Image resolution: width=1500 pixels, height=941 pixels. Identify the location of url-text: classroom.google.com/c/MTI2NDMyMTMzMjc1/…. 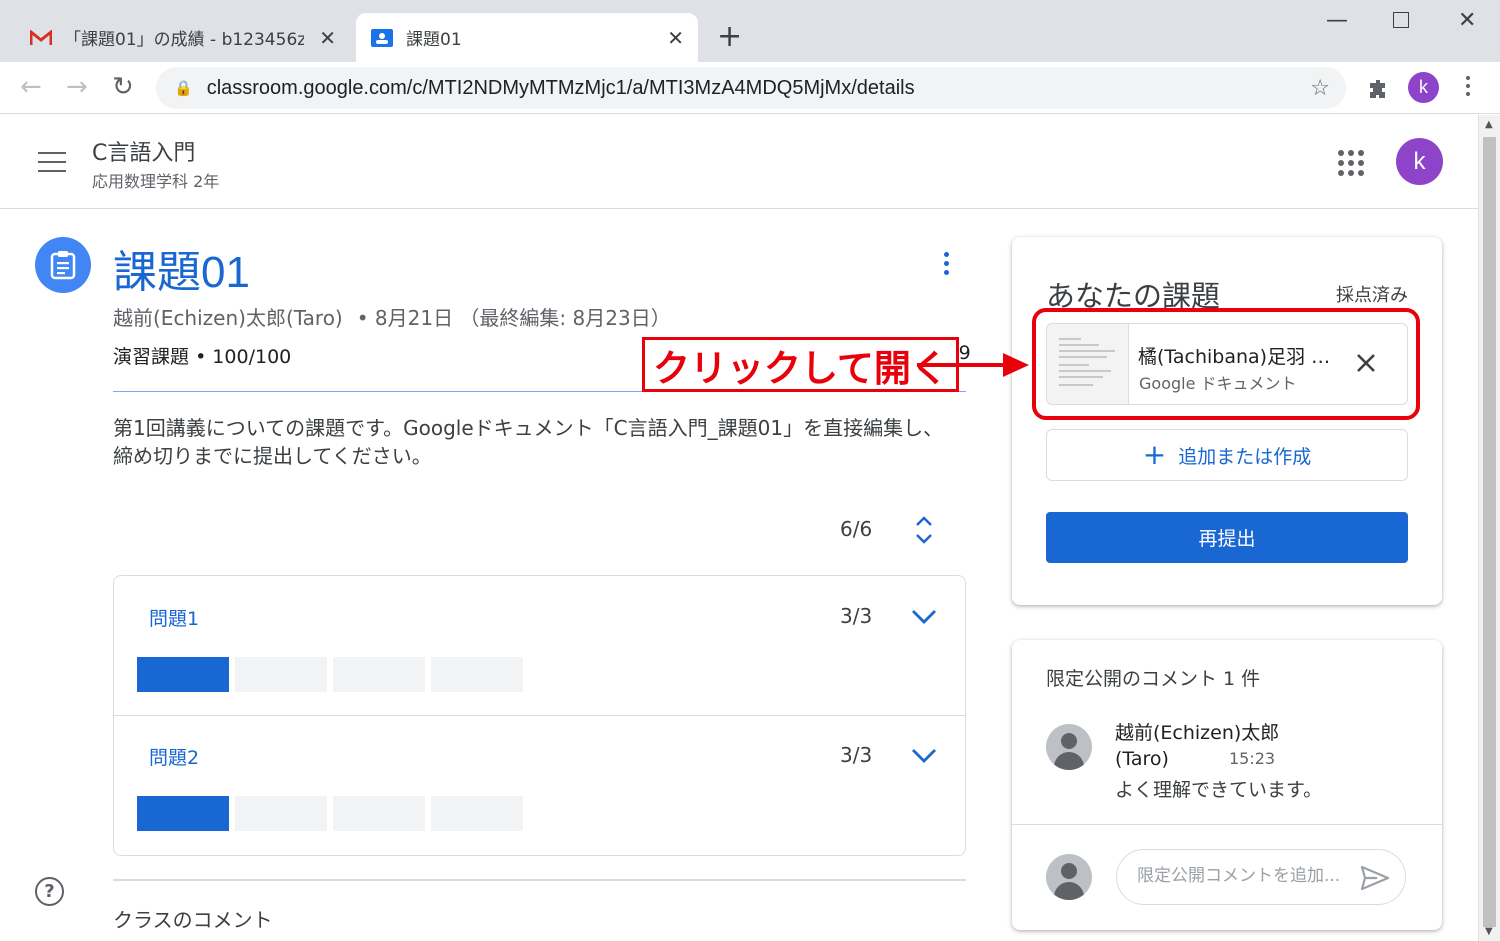
(560, 87).